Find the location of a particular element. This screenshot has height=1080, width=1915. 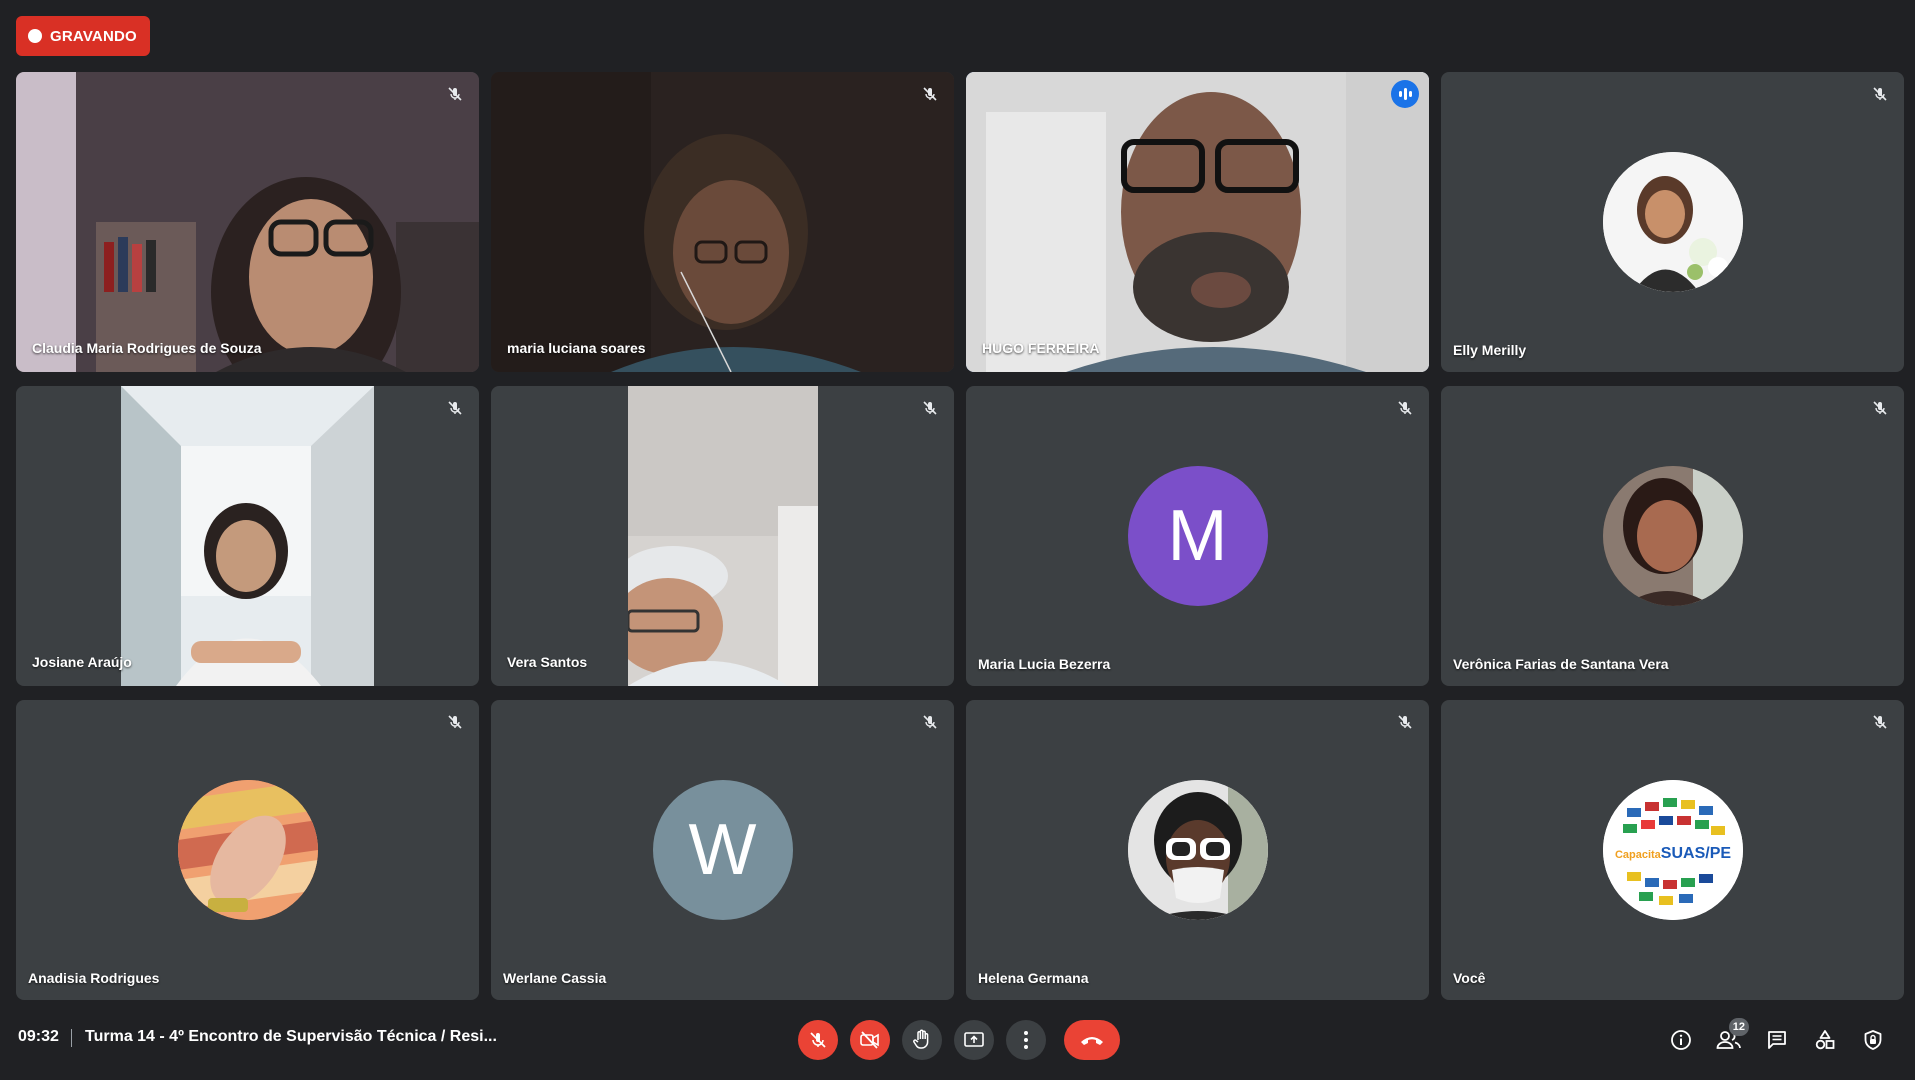

side-panel-controls: 12 is located at coordinates (1777, 1039).